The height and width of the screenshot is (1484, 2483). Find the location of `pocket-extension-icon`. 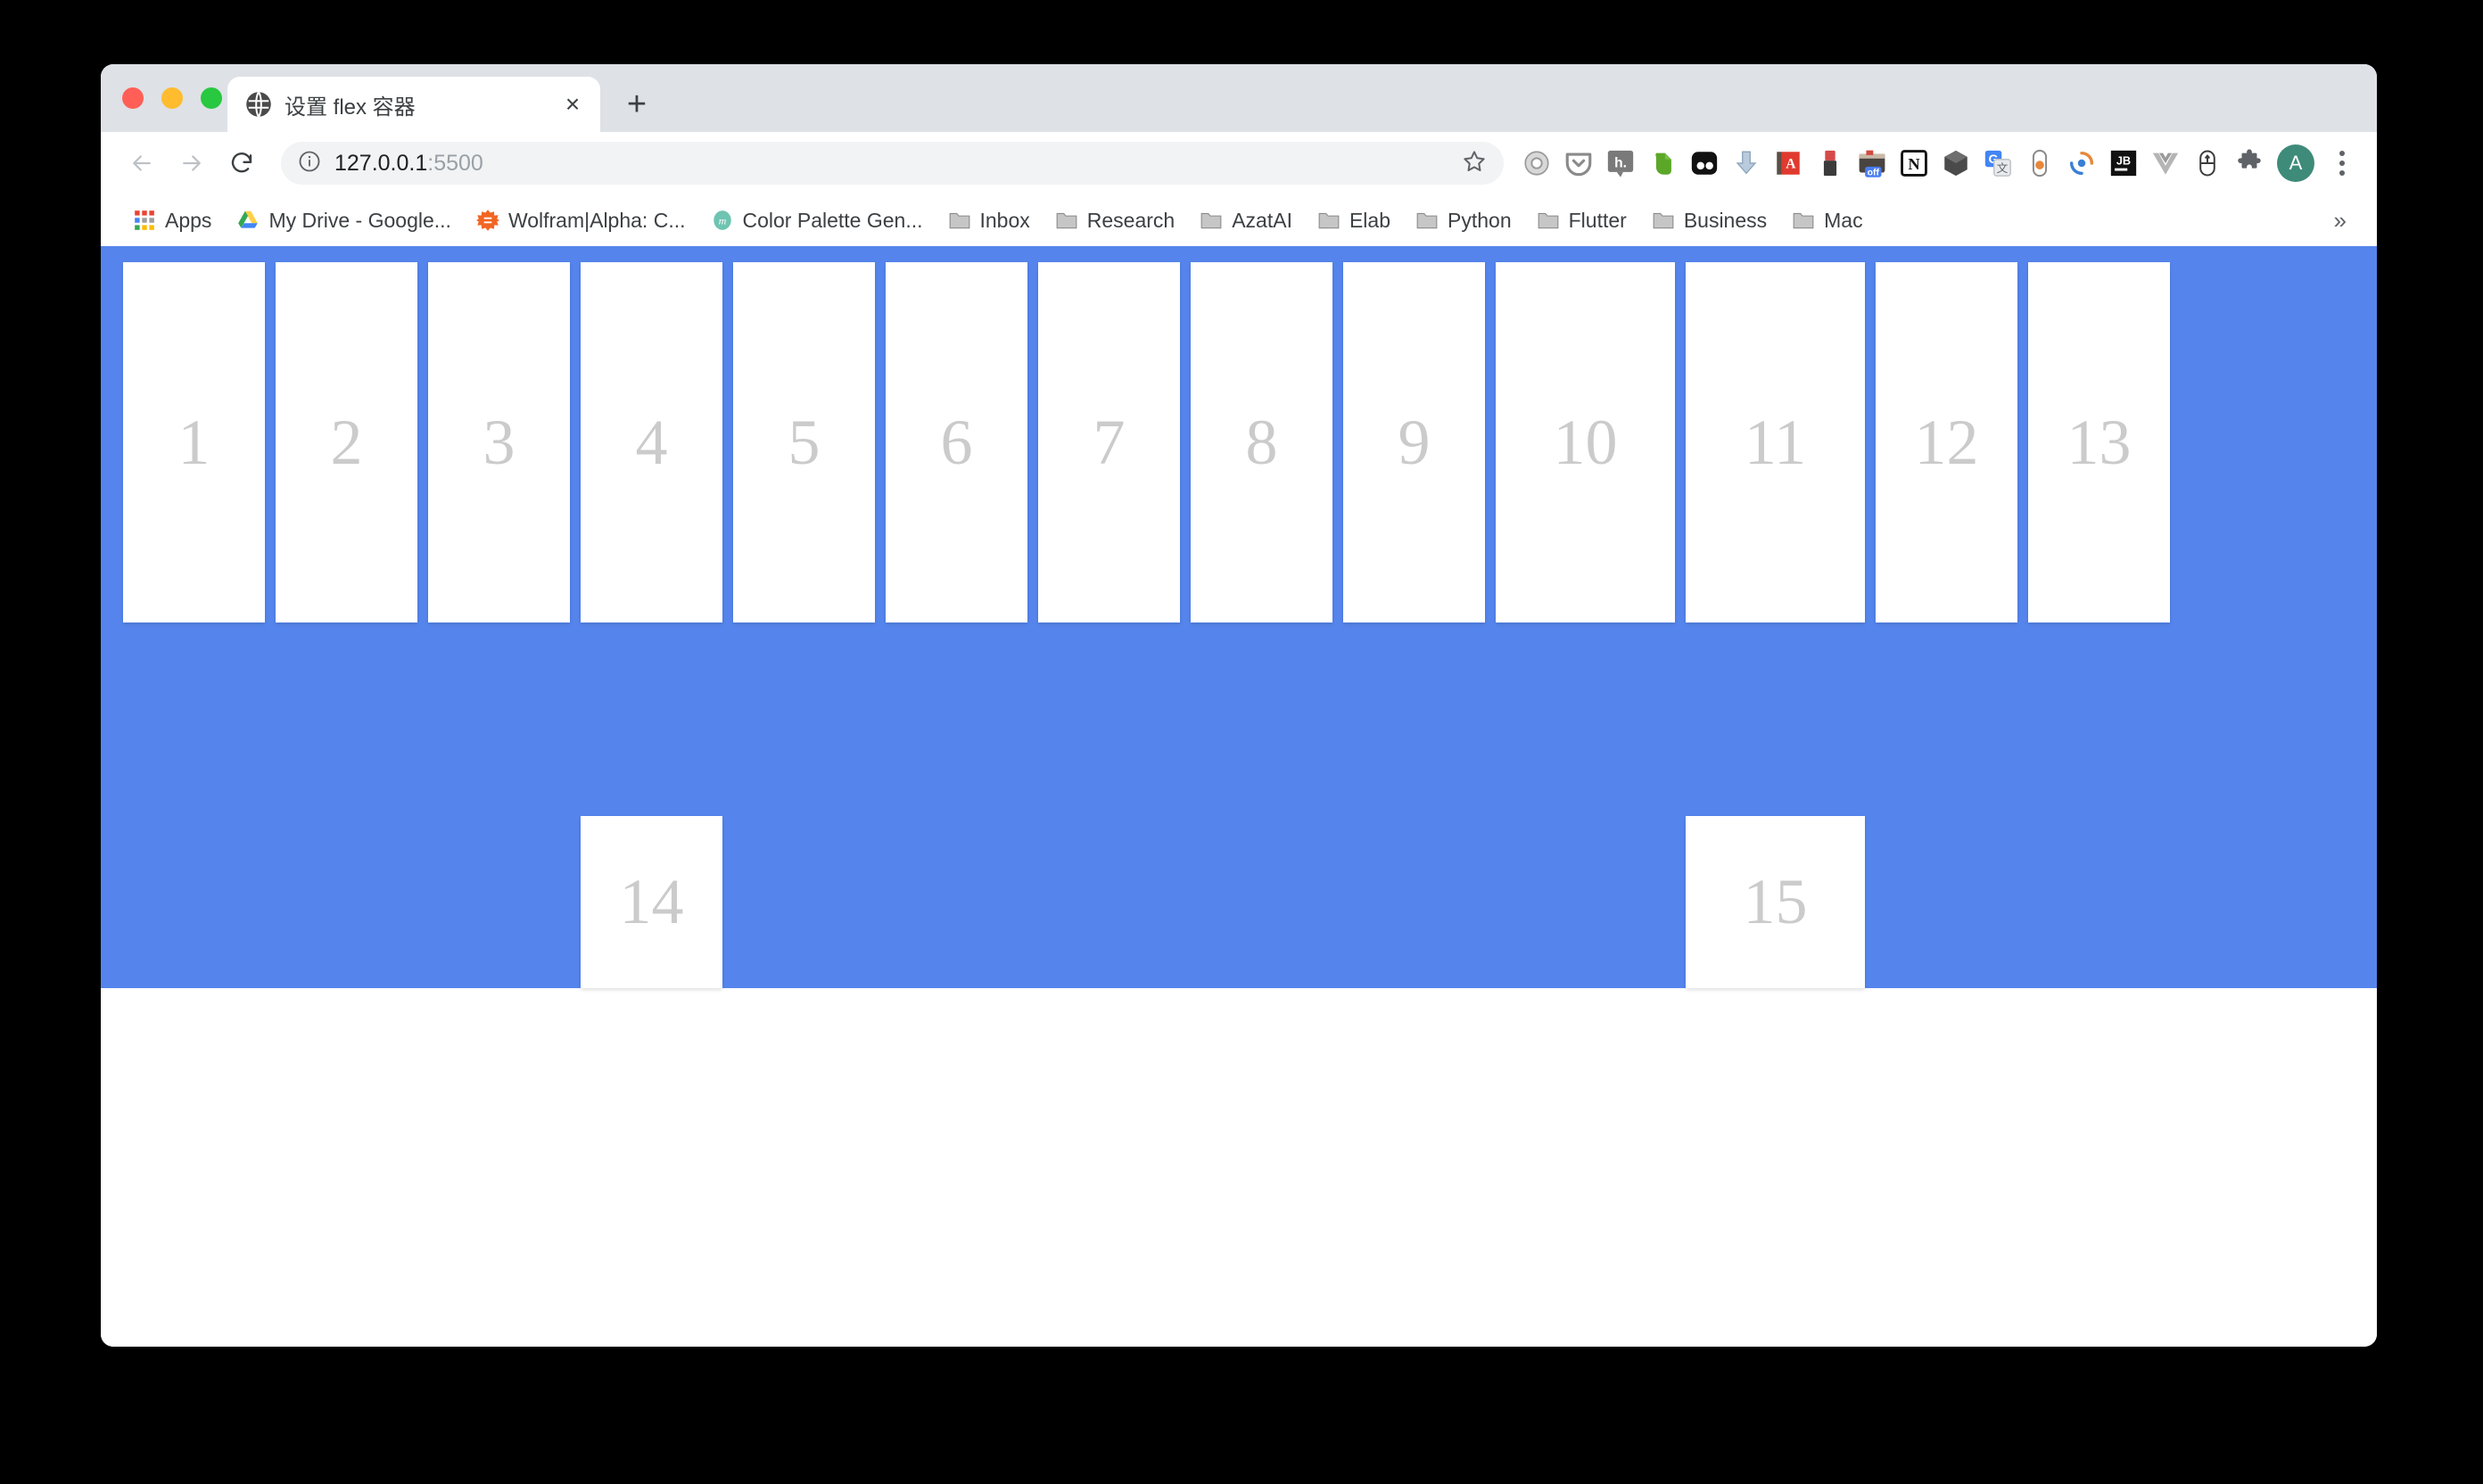

pocket-extension-icon is located at coordinates (1578, 163).